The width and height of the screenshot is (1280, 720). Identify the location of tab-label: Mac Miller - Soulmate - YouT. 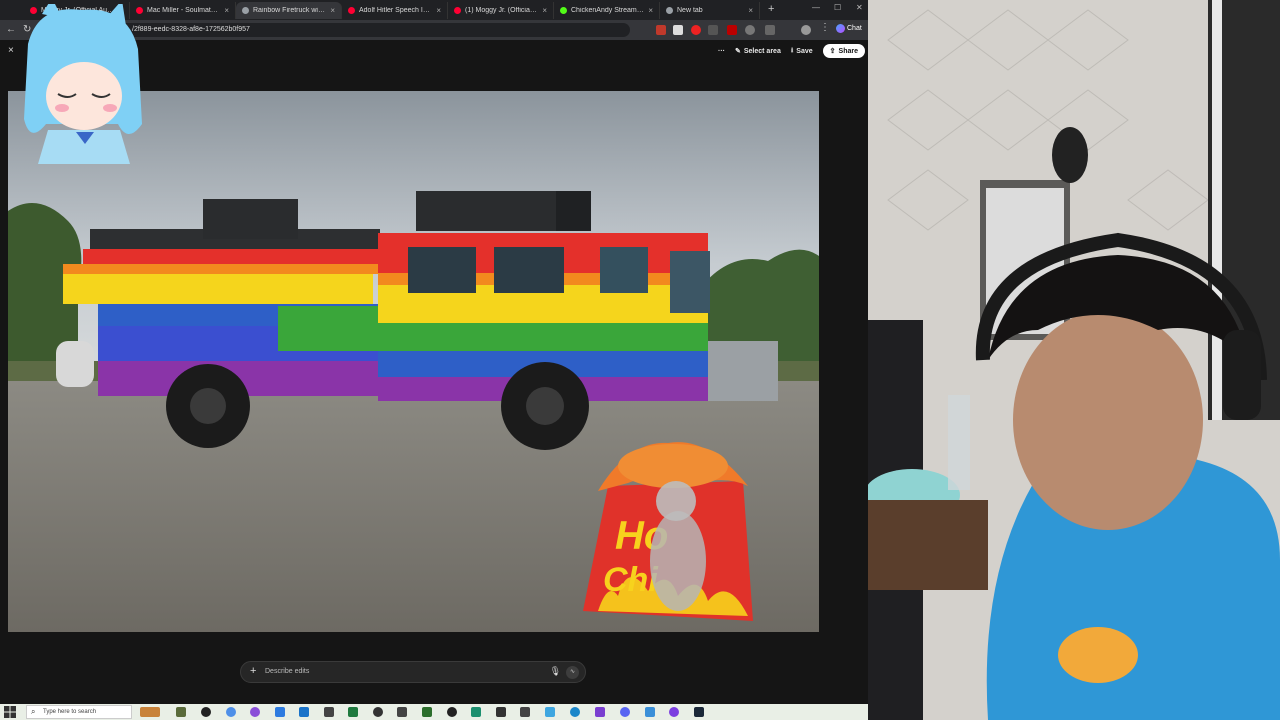
(183, 10).